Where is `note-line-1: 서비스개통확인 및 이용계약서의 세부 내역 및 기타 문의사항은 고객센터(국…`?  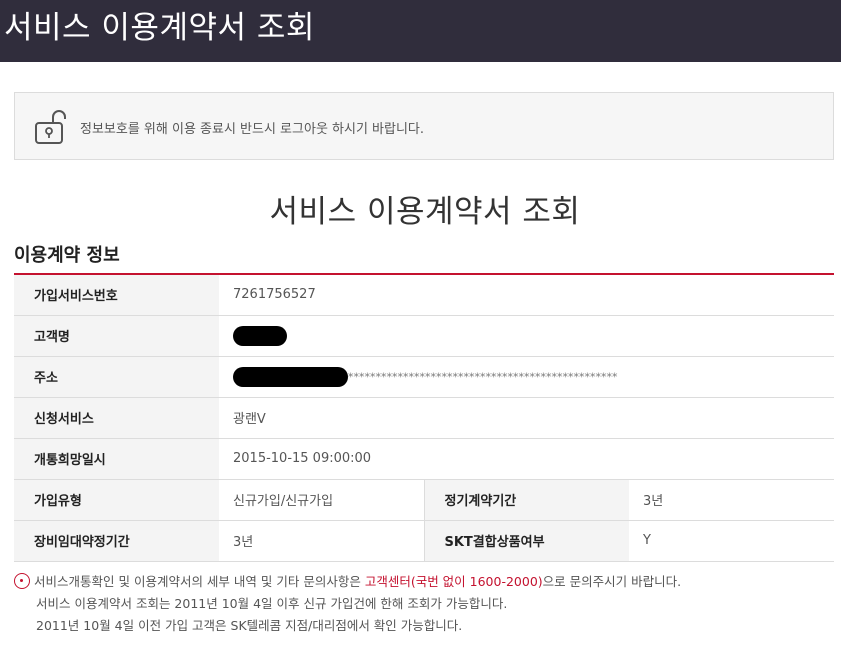 note-line-1: 서비스개통확인 및 이용계약서의 세부 내역 및 기타 문의사항은 고객센터(국… is located at coordinates (424, 584).